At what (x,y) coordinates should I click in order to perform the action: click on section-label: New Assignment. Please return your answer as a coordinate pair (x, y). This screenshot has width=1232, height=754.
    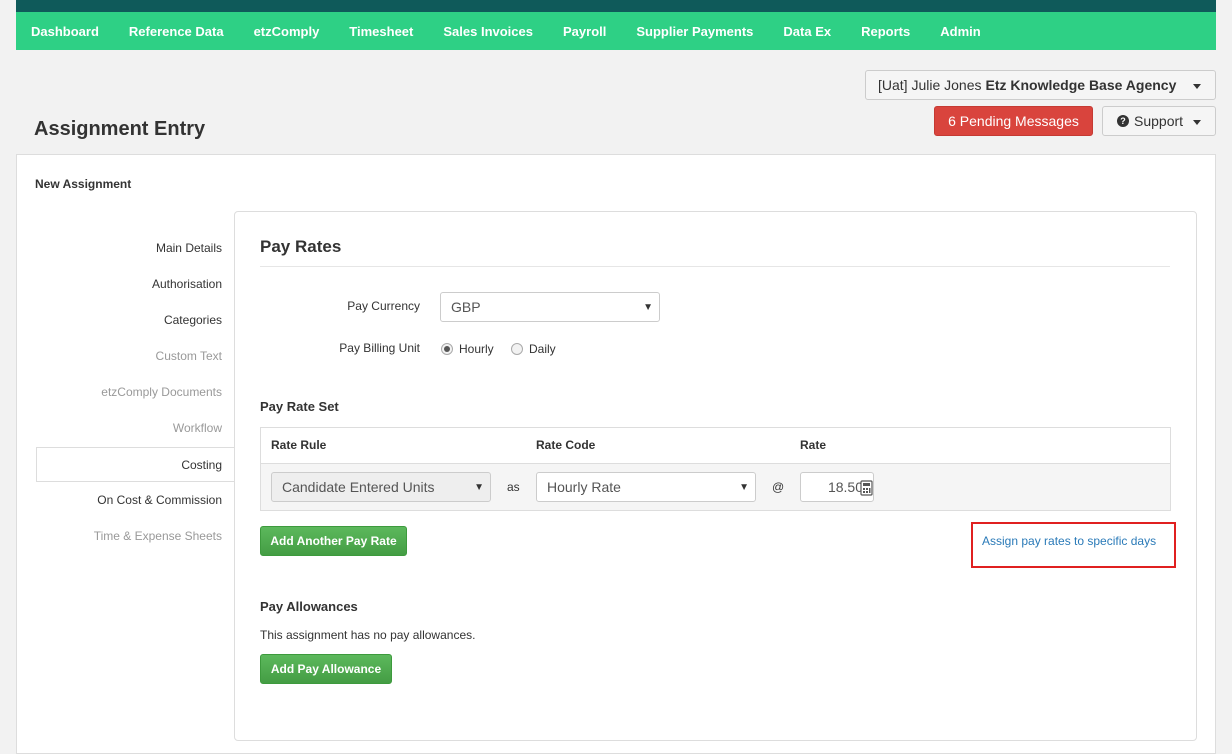
    Looking at the image, I should click on (83, 184).